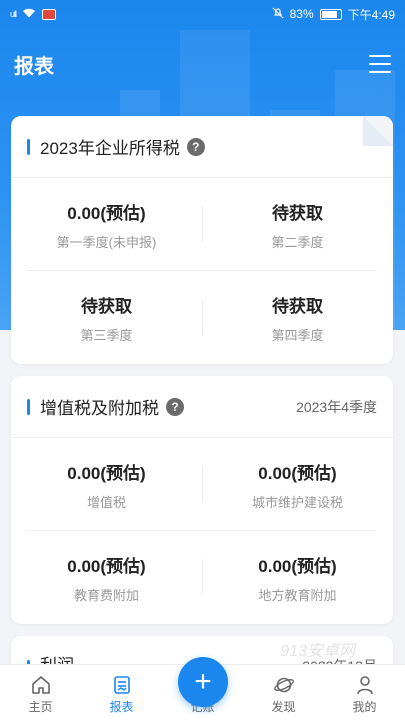 The image size is (405, 720). Describe the element at coordinates (106, 335) in the screenshot. I see `cell-label: 第三季度` at that location.